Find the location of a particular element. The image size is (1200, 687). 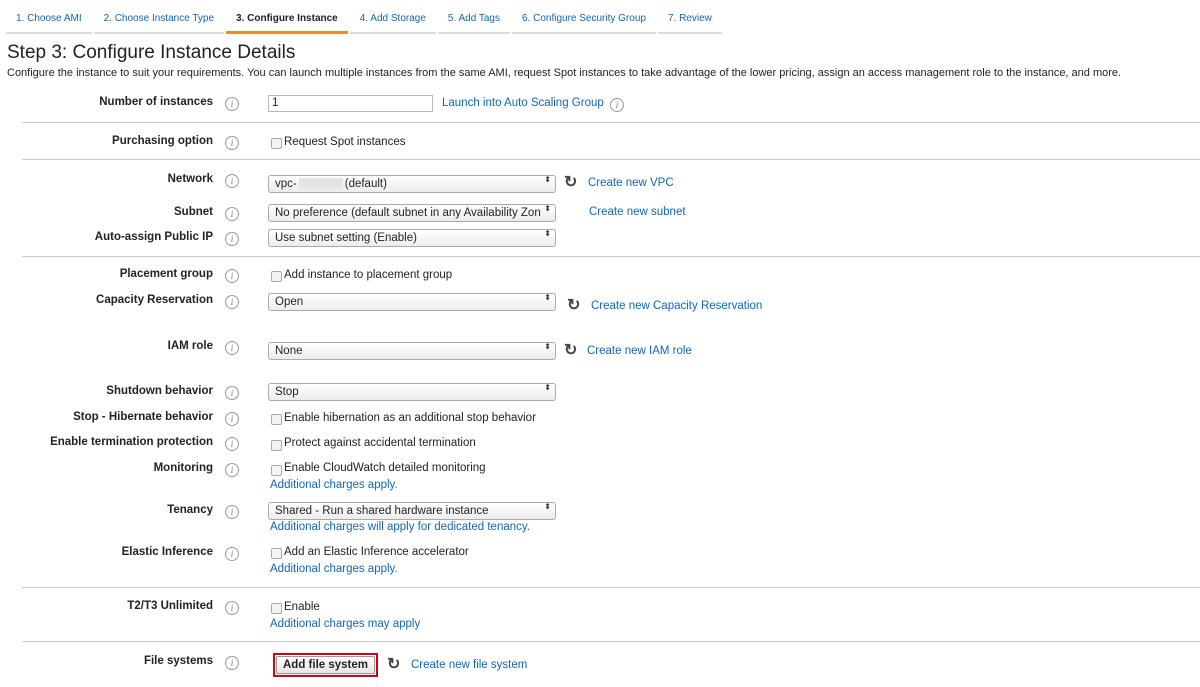

capacity-select: Open ⬍ is located at coordinates (412, 302).